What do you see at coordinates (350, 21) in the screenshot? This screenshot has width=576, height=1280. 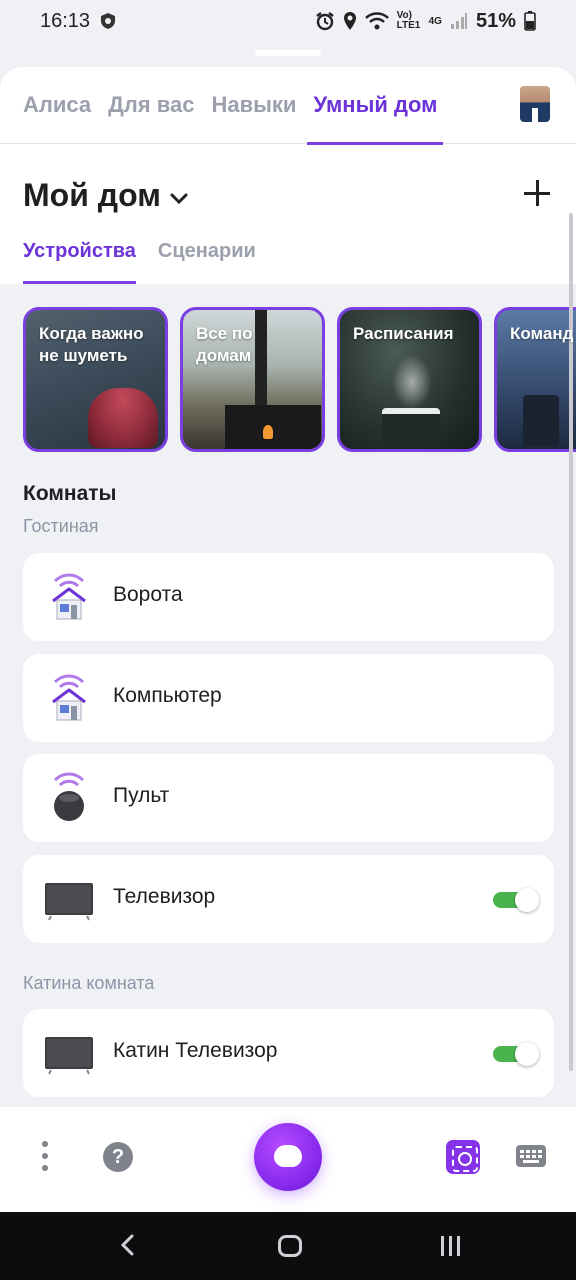 I see `location-icon` at bounding box center [350, 21].